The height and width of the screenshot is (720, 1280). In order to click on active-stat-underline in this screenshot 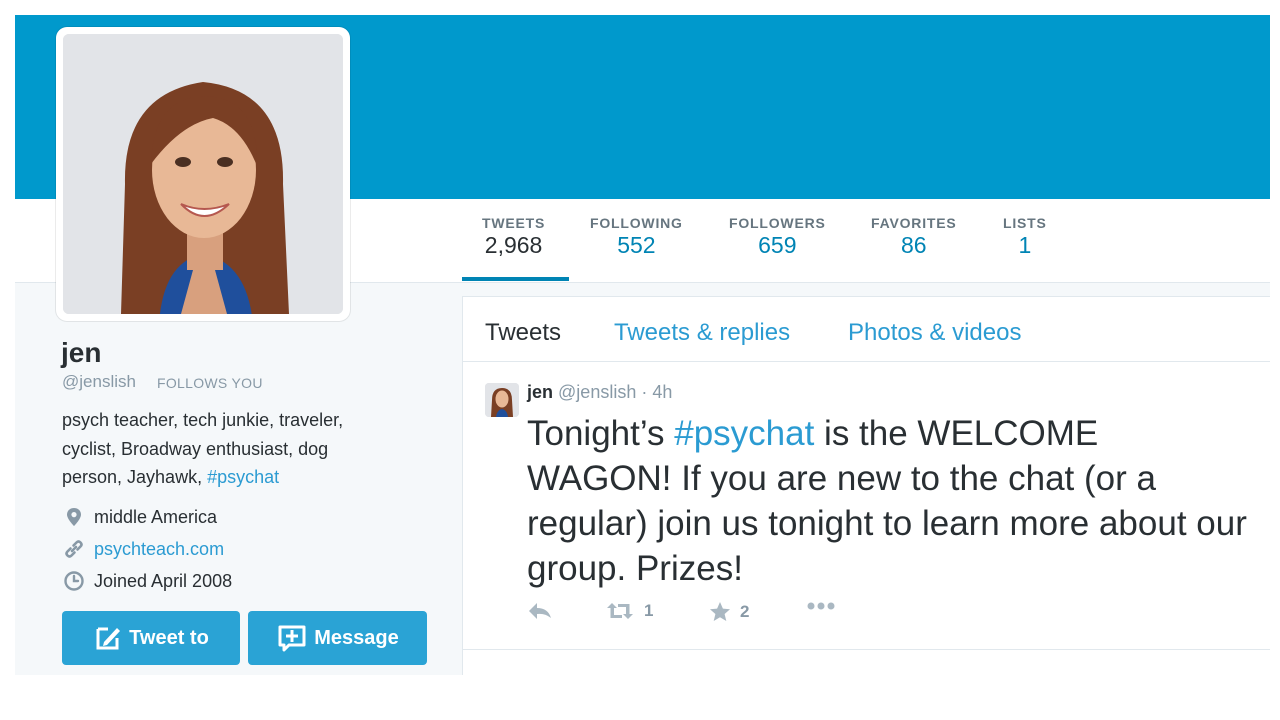, I will do `click(515, 279)`.